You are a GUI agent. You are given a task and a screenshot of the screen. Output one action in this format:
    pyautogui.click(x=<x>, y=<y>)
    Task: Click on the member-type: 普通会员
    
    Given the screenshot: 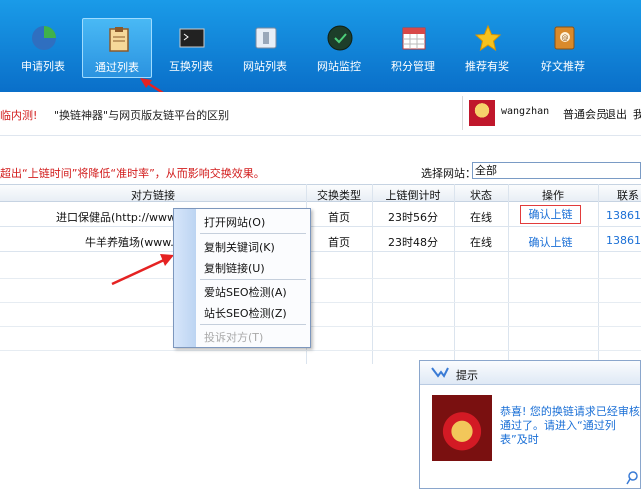 What is the action you would take?
    pyautogui.click(x=585, y=114)
    